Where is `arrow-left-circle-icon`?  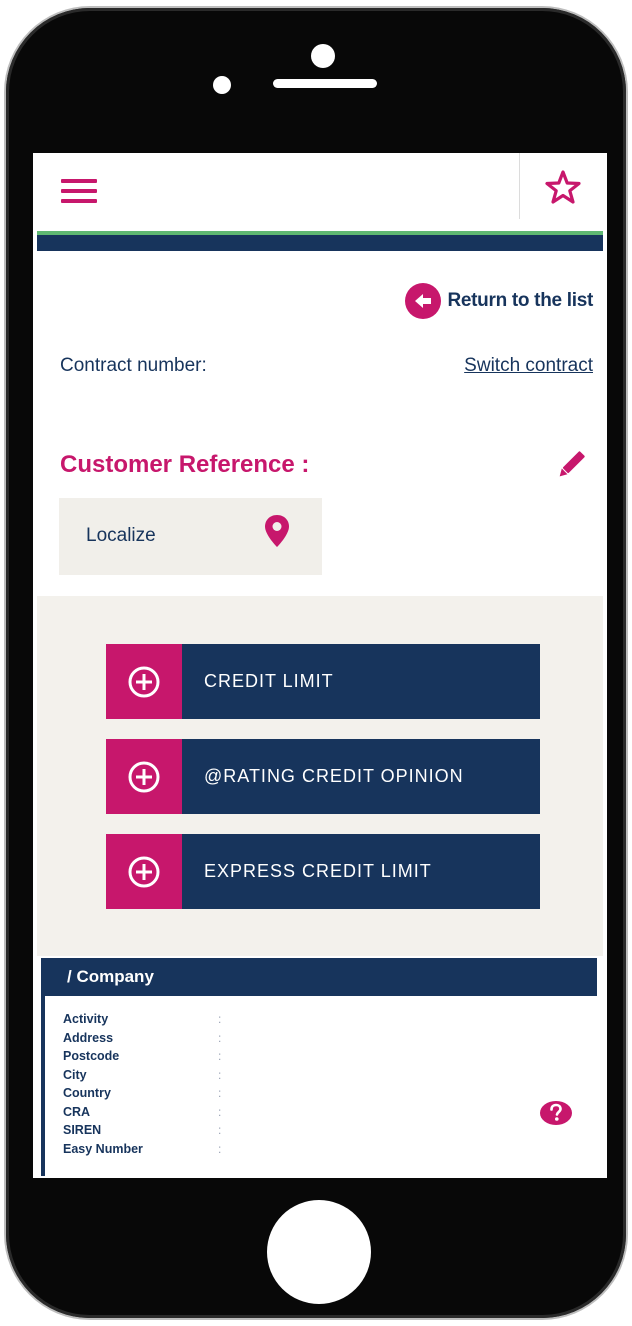
arrow-left-circle-icon is located at coordinates (423, 301).